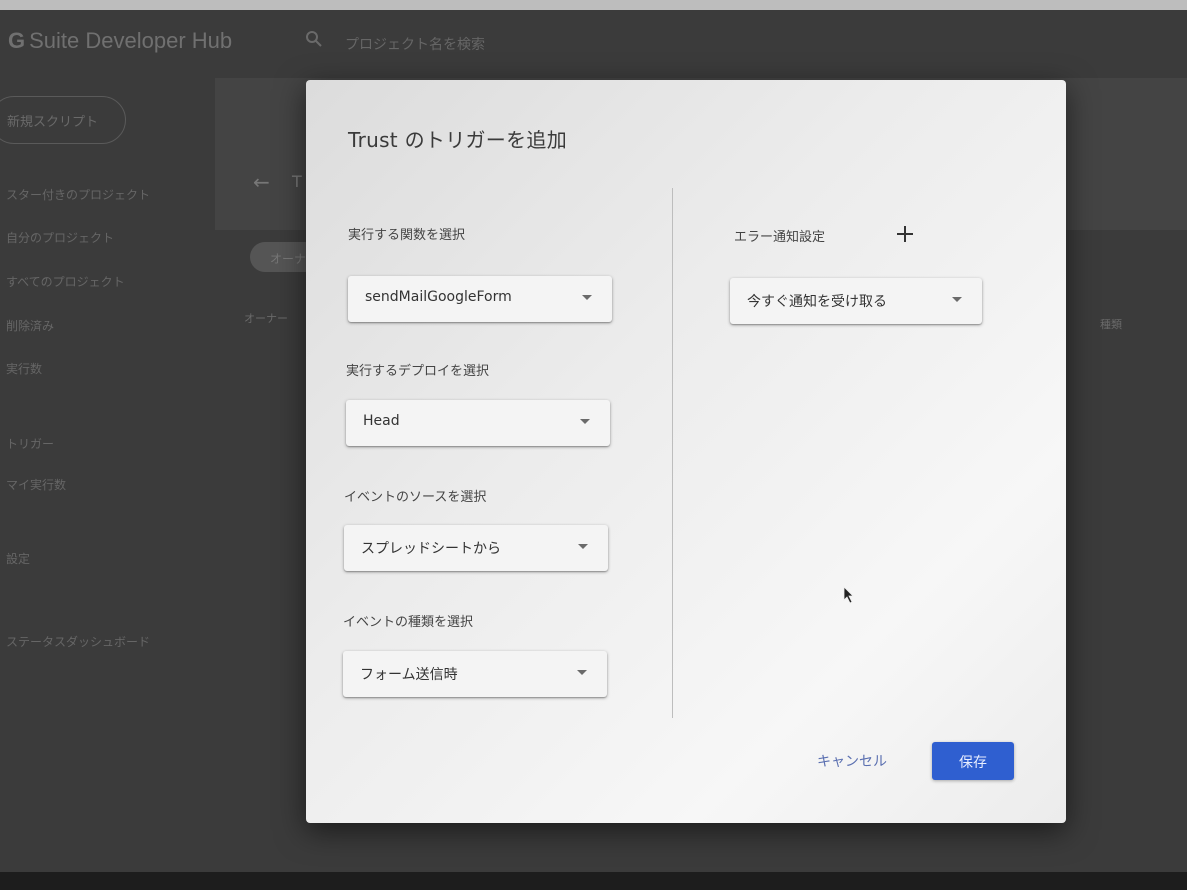 The width and height of the screenshot is (1187, 890). I want to click on column-header-owner: オーナー, so click(266, 318).